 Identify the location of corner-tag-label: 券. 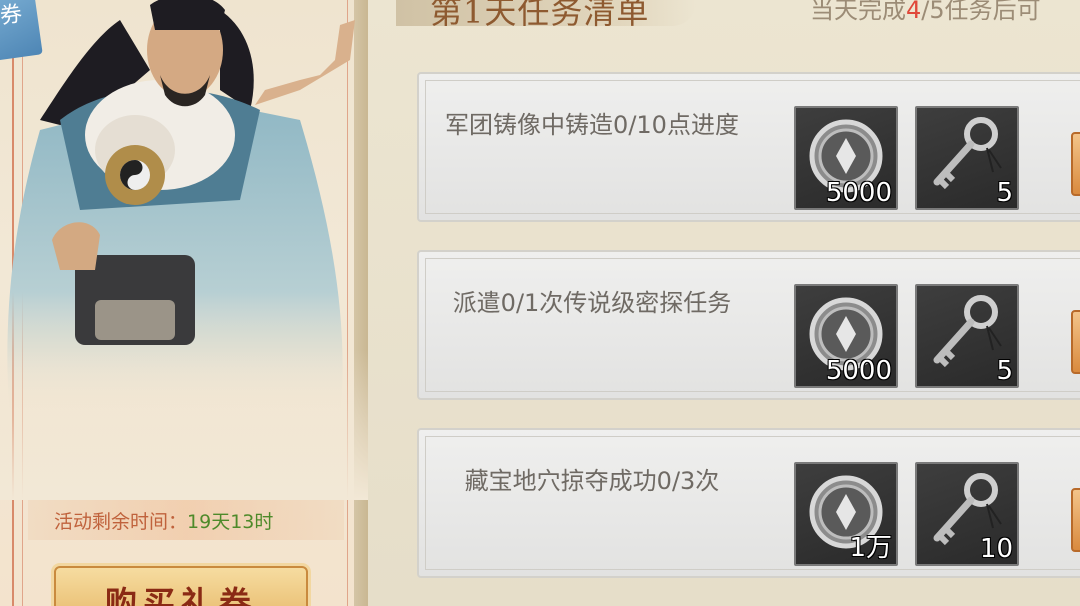
(12, 15).